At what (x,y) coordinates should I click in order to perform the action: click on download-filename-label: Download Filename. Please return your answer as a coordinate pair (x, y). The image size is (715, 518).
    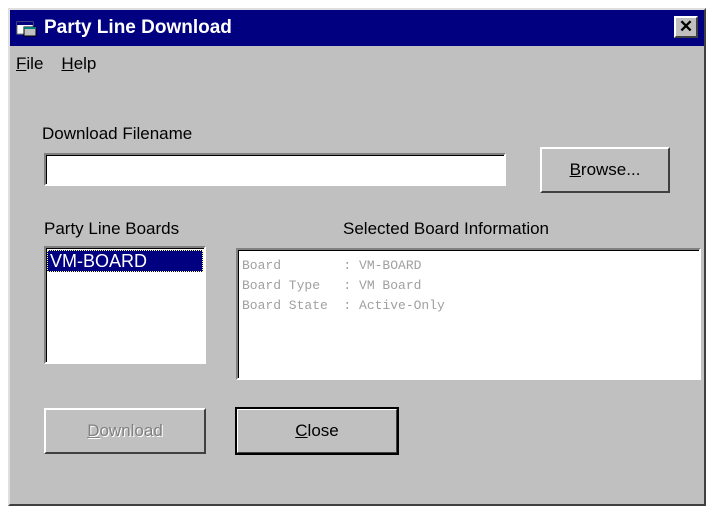
    Looking at the image, I should click on (117, 133).